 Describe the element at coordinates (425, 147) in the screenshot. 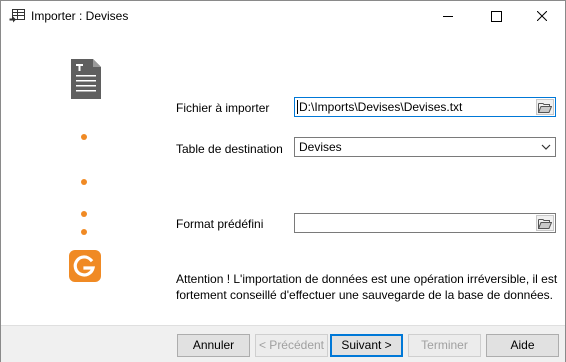

I see `destination-table-select: Devises` at that location.